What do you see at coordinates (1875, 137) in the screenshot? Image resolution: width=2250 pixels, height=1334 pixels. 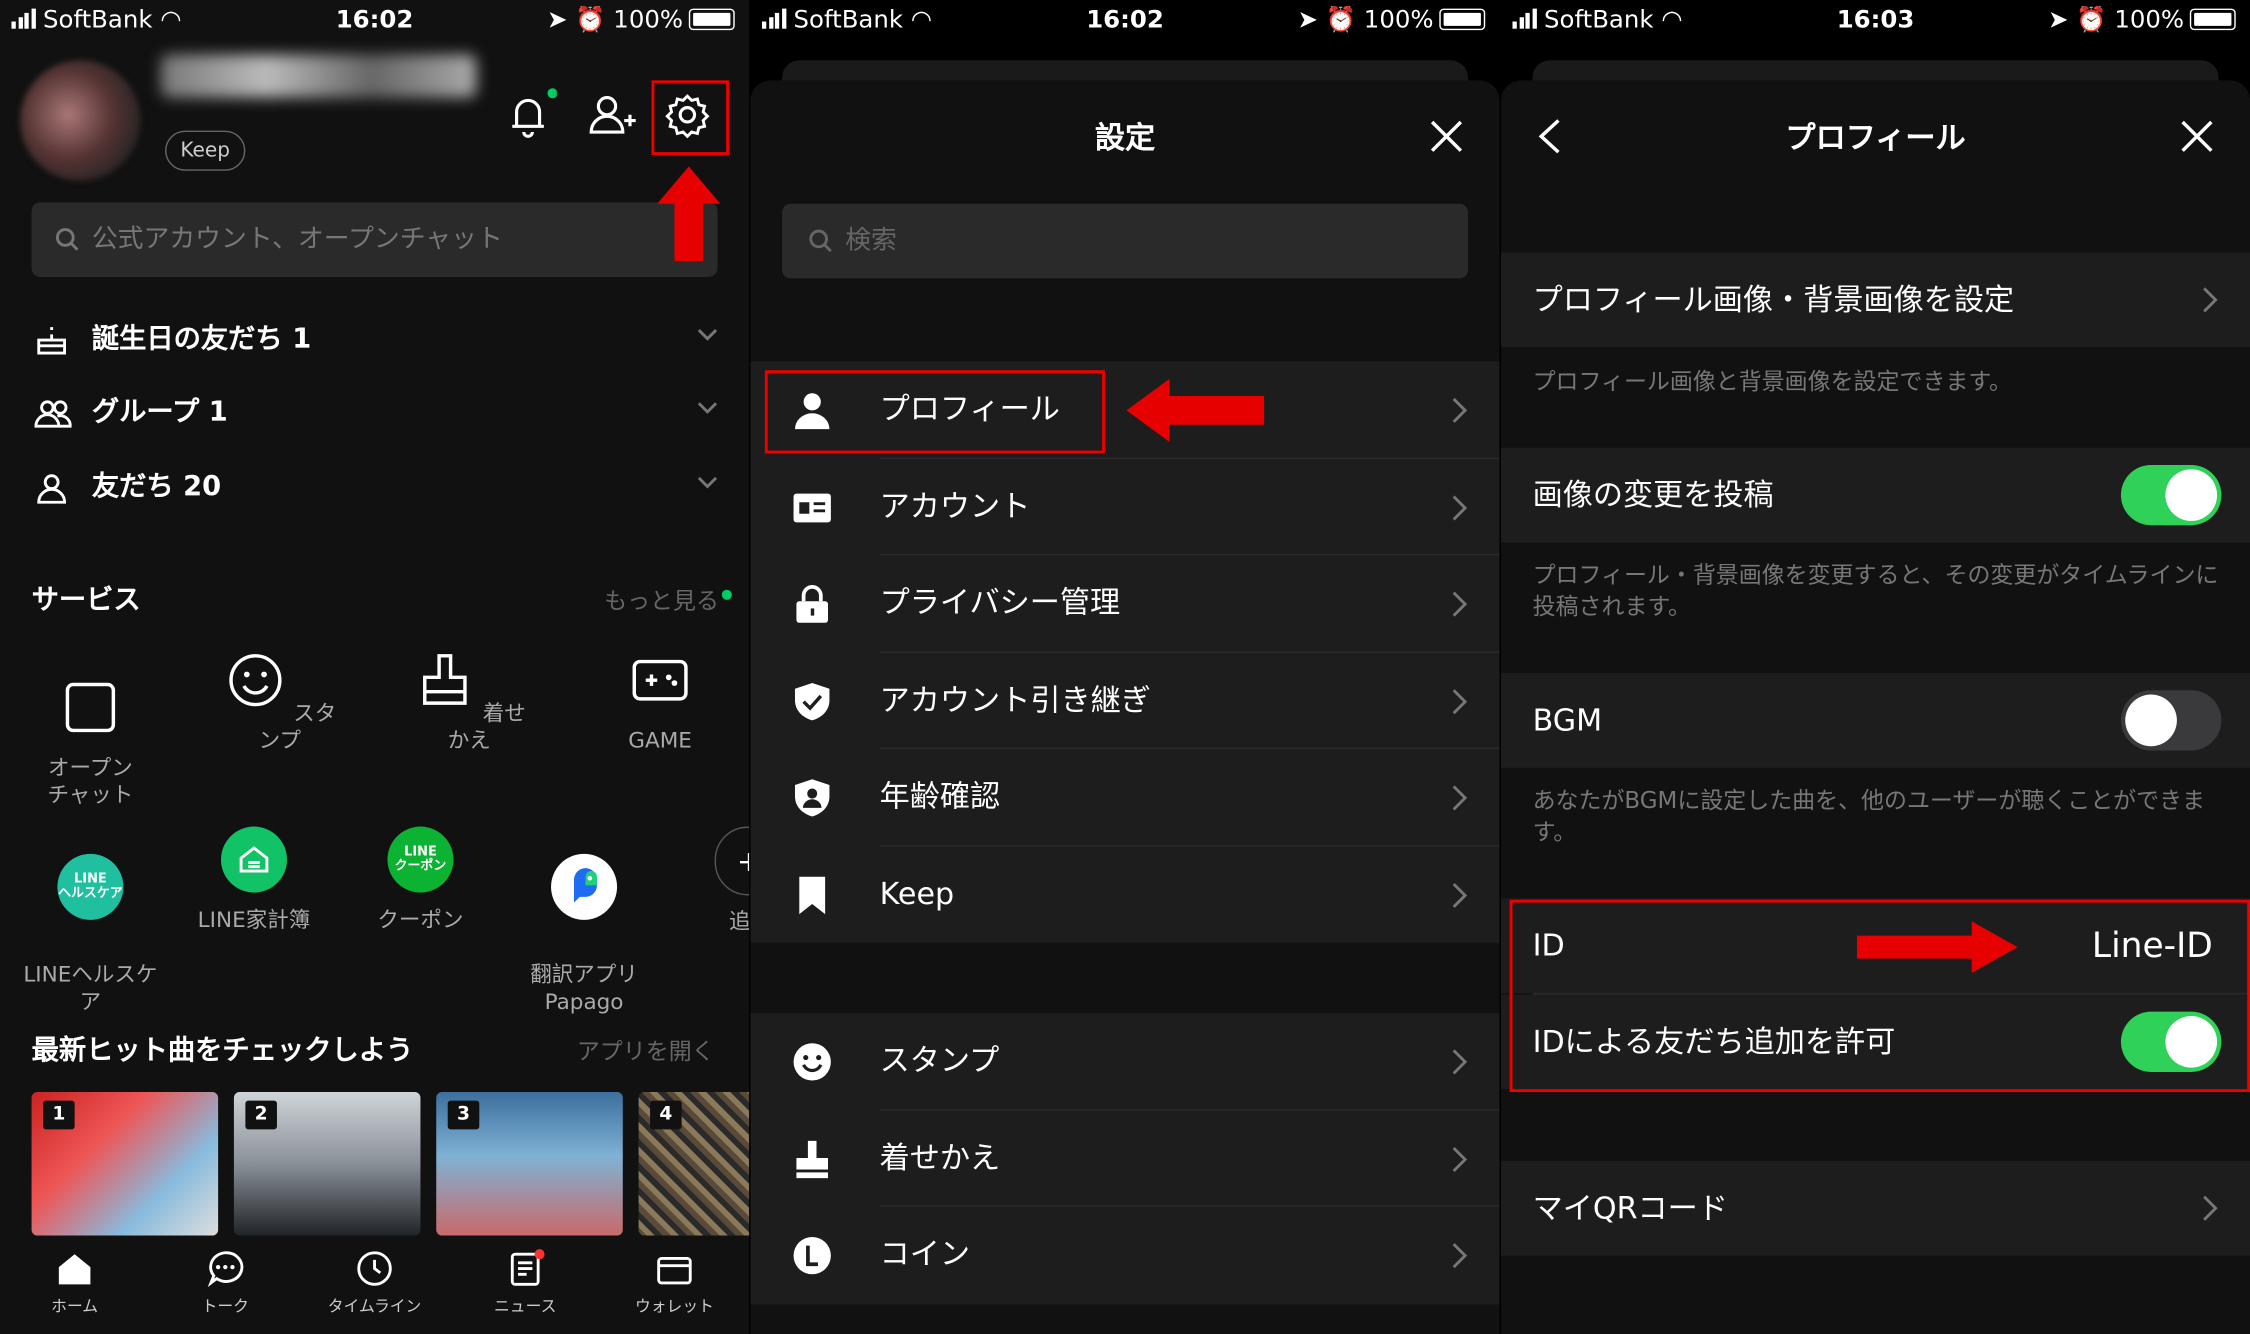 I see `page-title: プロフィール` at bounding box center [1875, 137].